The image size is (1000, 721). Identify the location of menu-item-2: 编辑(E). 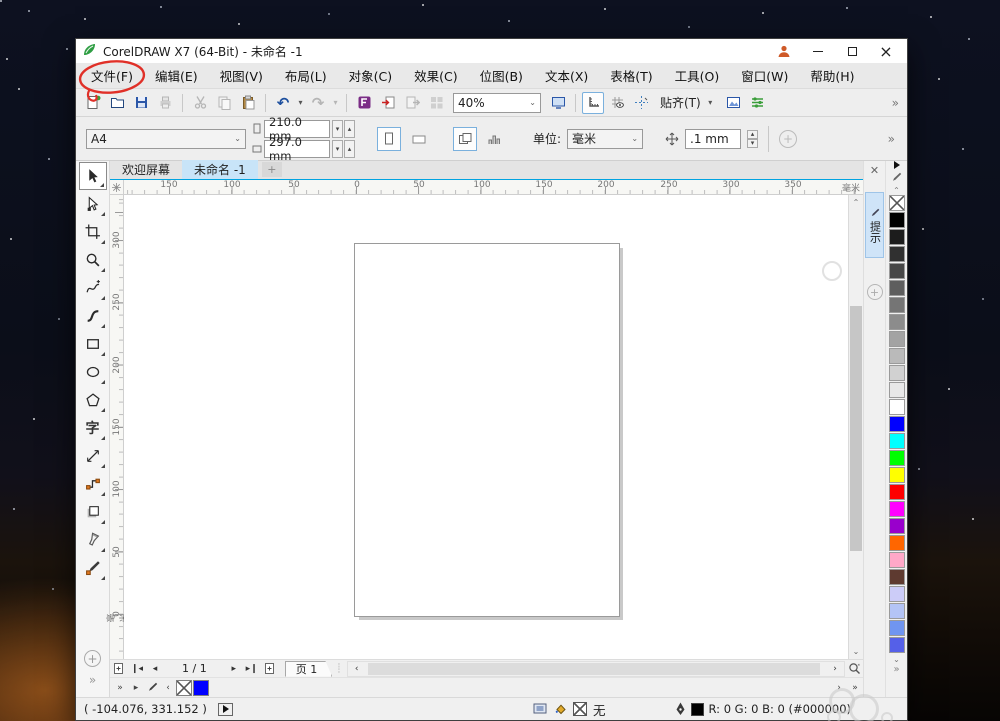
(176, 75).